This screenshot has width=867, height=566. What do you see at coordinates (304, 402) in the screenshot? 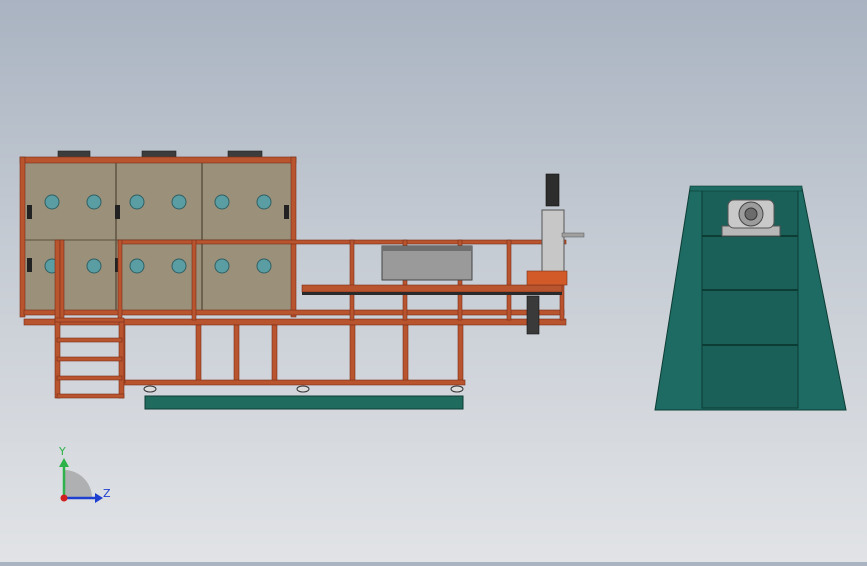
I see `base-plate` at bounding box center [304, 402].